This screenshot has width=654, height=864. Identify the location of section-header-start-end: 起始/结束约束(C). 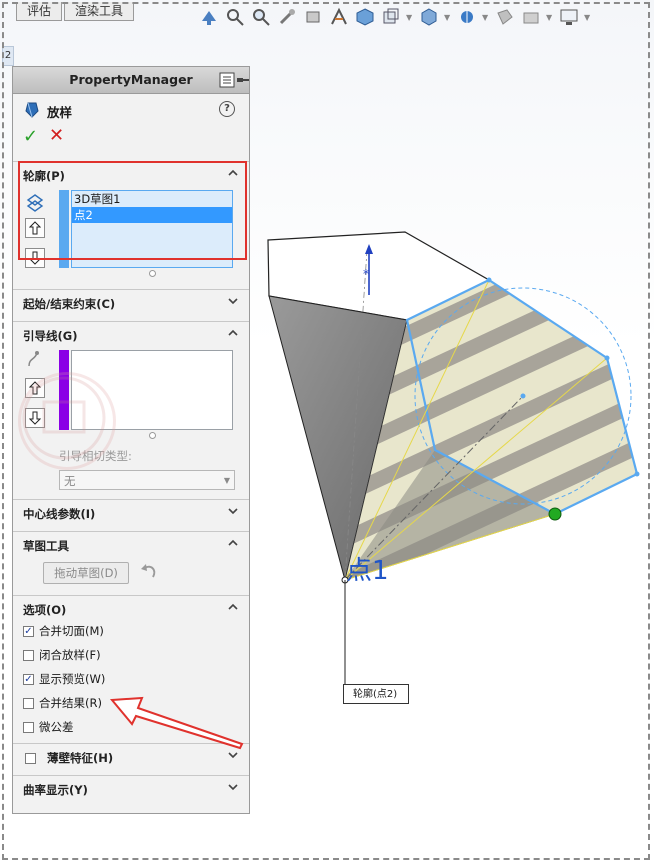
(69, 304).